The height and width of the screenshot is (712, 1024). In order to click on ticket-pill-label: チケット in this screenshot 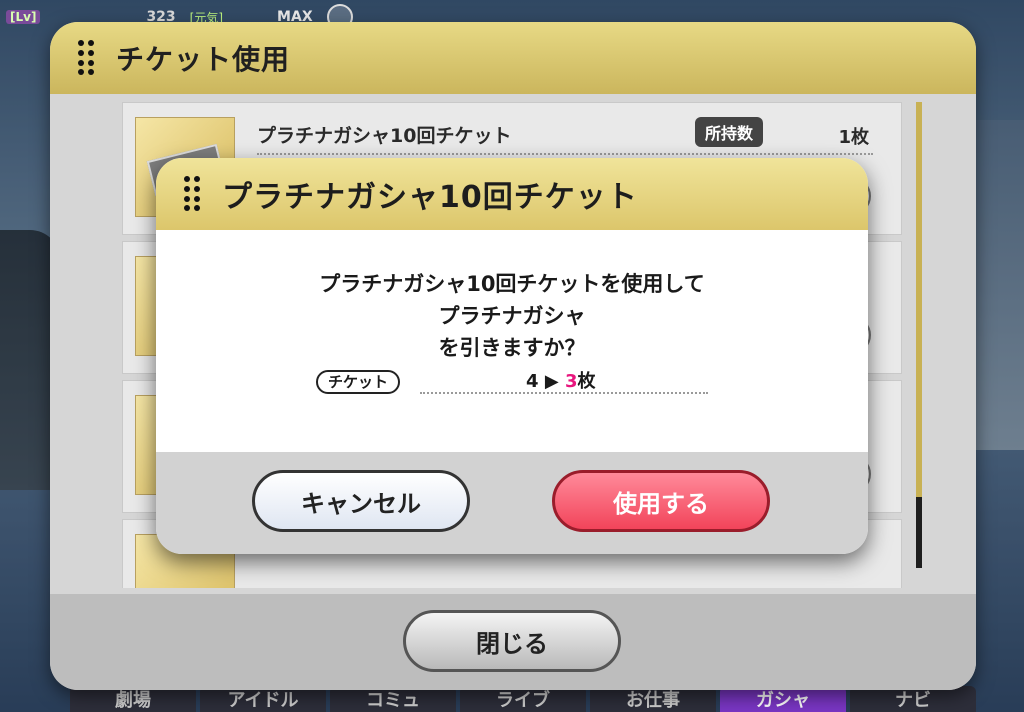, I will do `click(358, 382)`.